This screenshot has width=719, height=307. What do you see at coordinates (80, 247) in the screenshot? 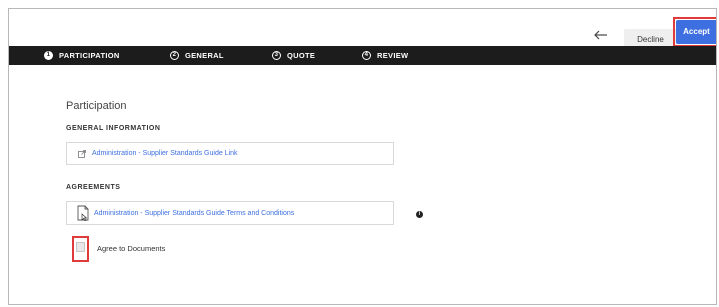
I see `agree-checkbox` at bounding box center [80, 247].